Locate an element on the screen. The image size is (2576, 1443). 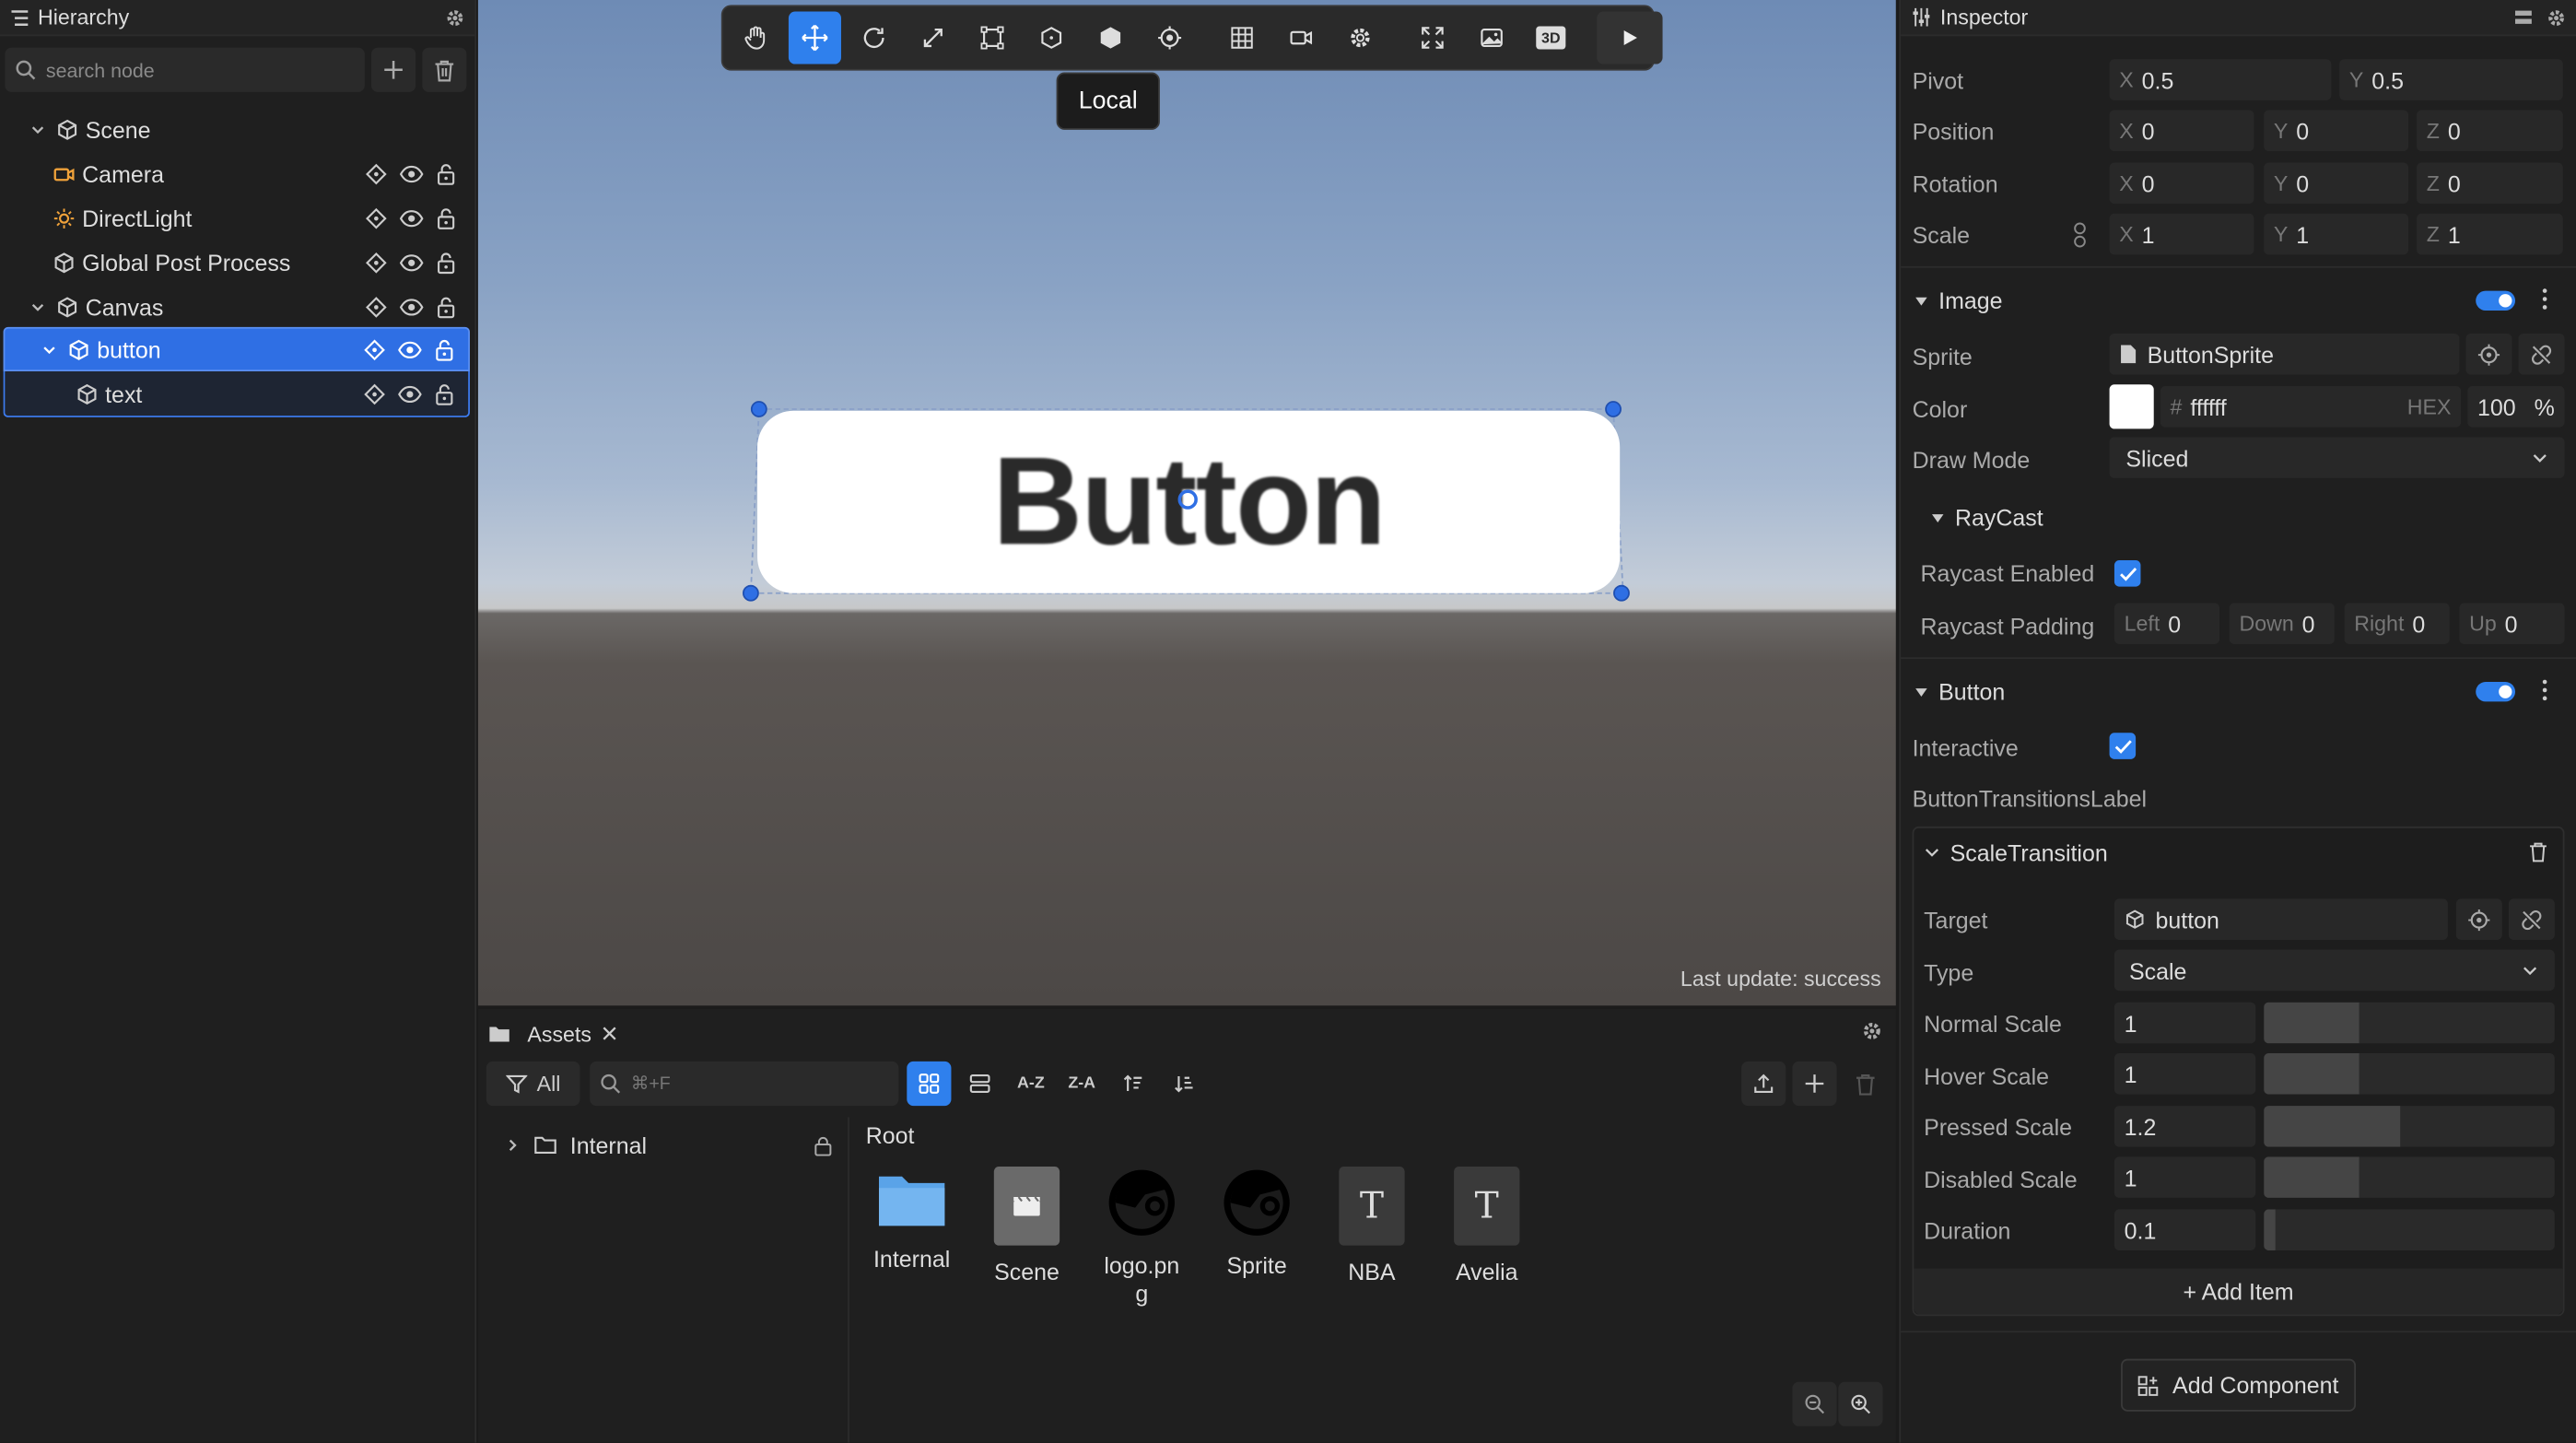
assets-tab: Assets is located at coordinates (553, 1033).